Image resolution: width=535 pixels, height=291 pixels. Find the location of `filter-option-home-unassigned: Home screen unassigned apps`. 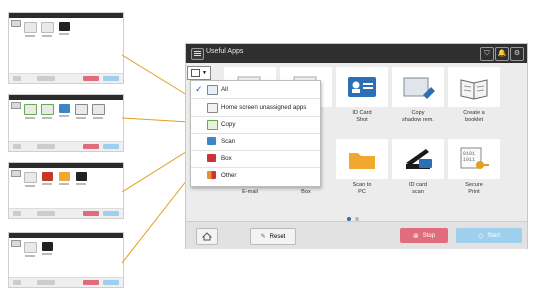

filter-option-home-unassigned: Home screen unassigned apps is located at coordinates (255, 108).